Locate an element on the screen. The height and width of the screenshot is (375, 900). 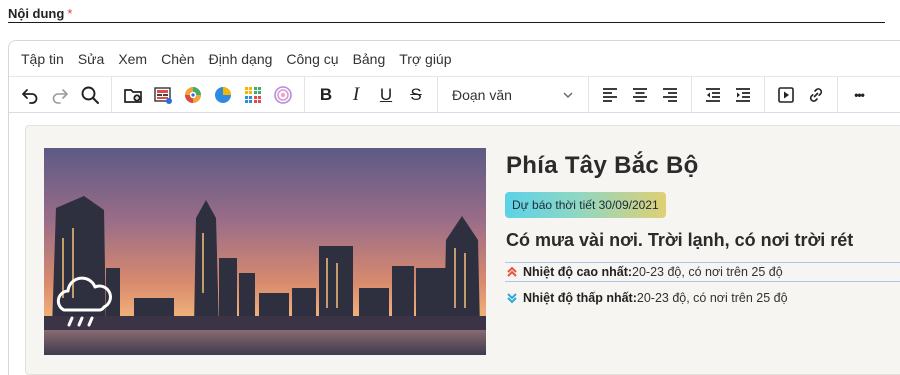
strikethrough-button: S is located at coordinates (416, 95).